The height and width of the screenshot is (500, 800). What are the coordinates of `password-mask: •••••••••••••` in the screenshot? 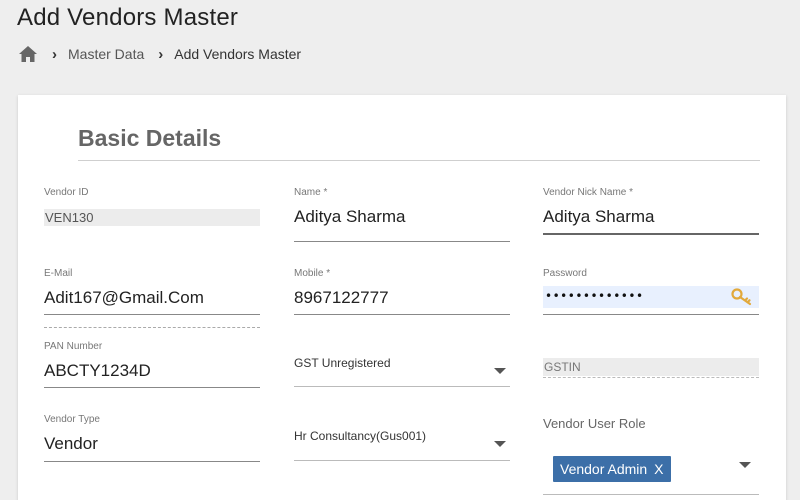 It's located at (594, 296).